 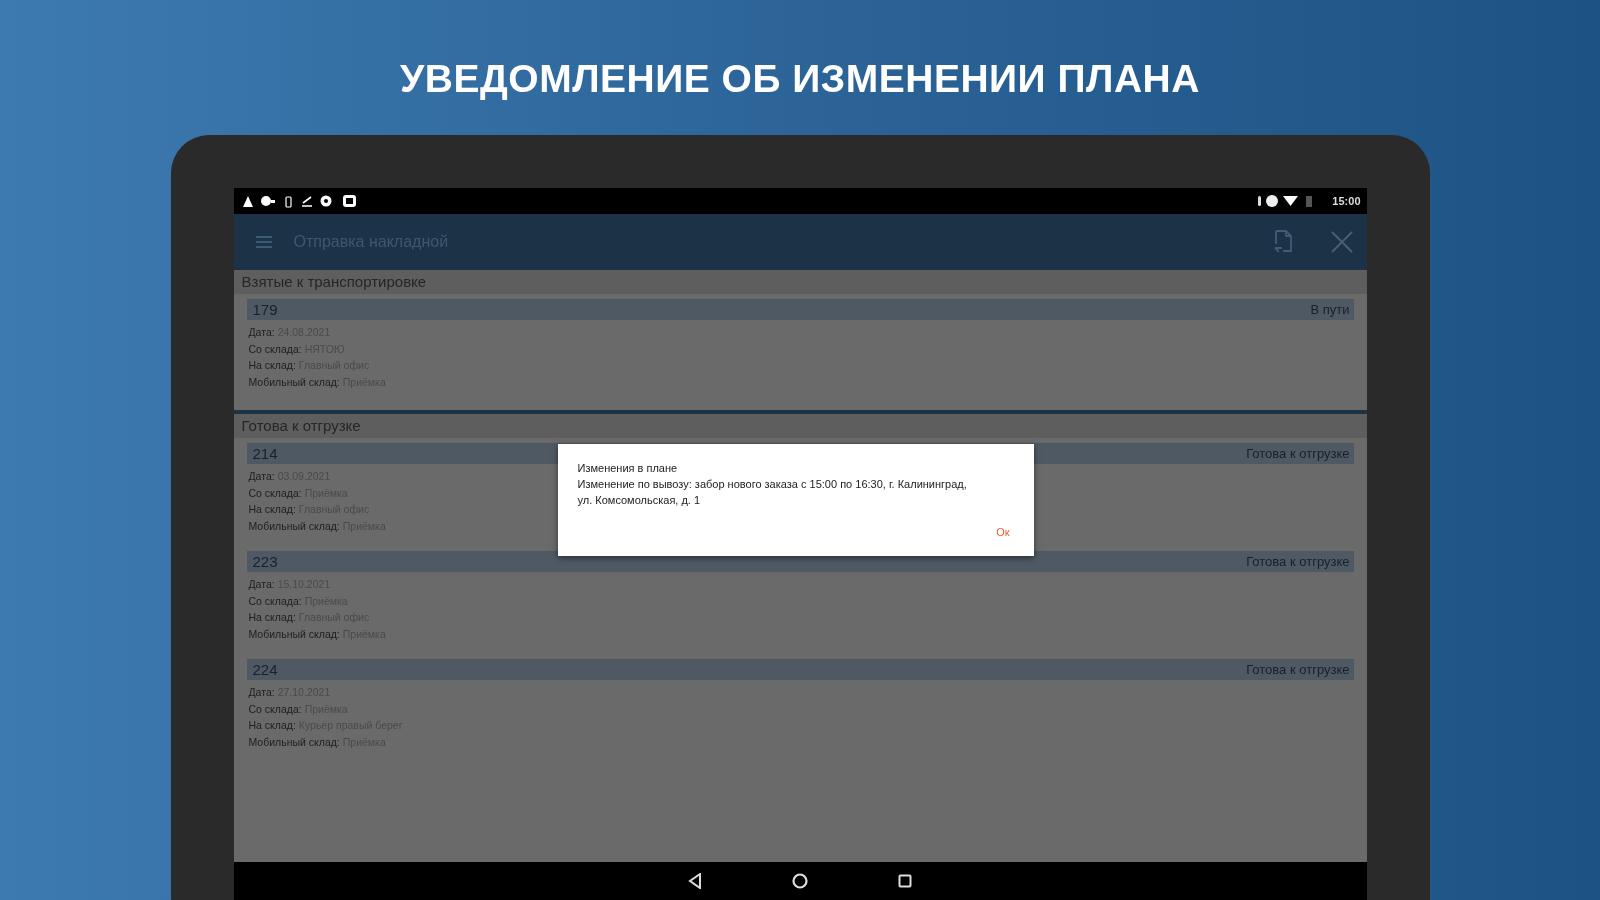 I want to click on headline: УВЕДОМЛЕНИЕ ОБ ИЗМЕНЕНИИ ПЛАНА, so click(x=800, y=79).